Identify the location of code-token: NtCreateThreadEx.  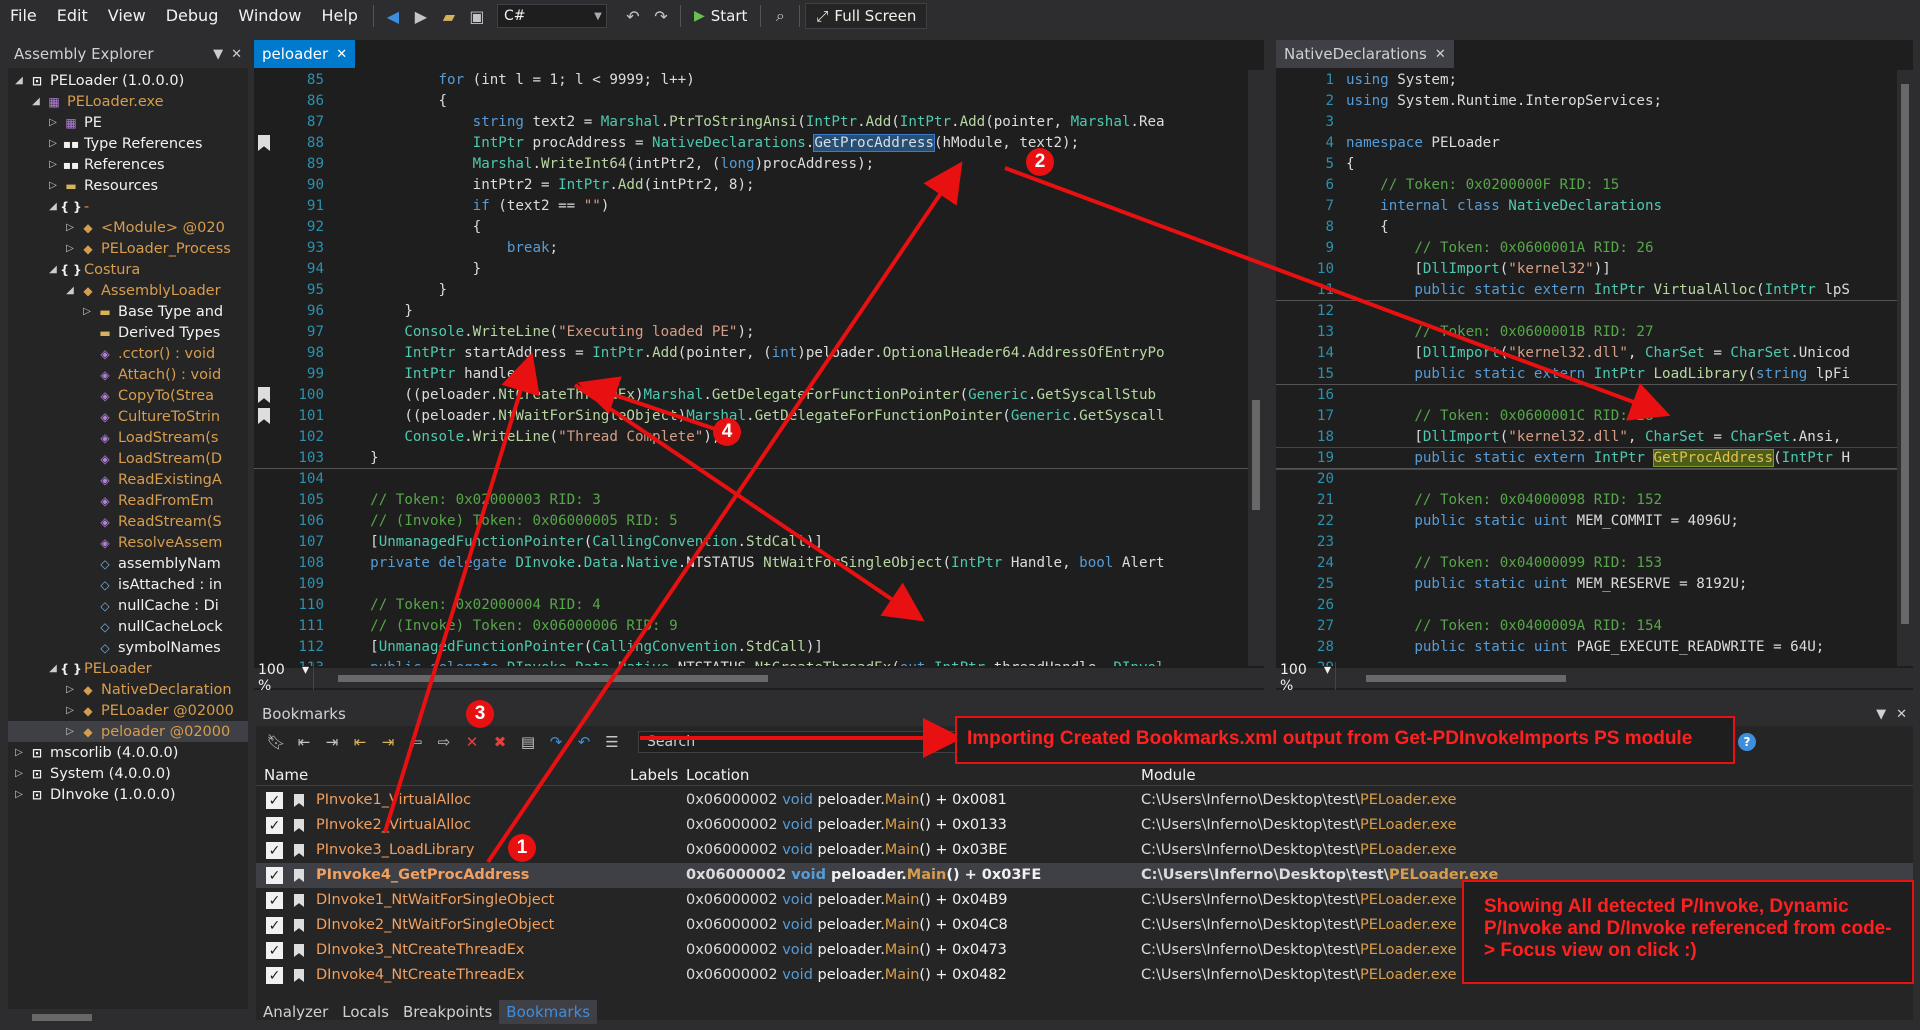
(566, 395).